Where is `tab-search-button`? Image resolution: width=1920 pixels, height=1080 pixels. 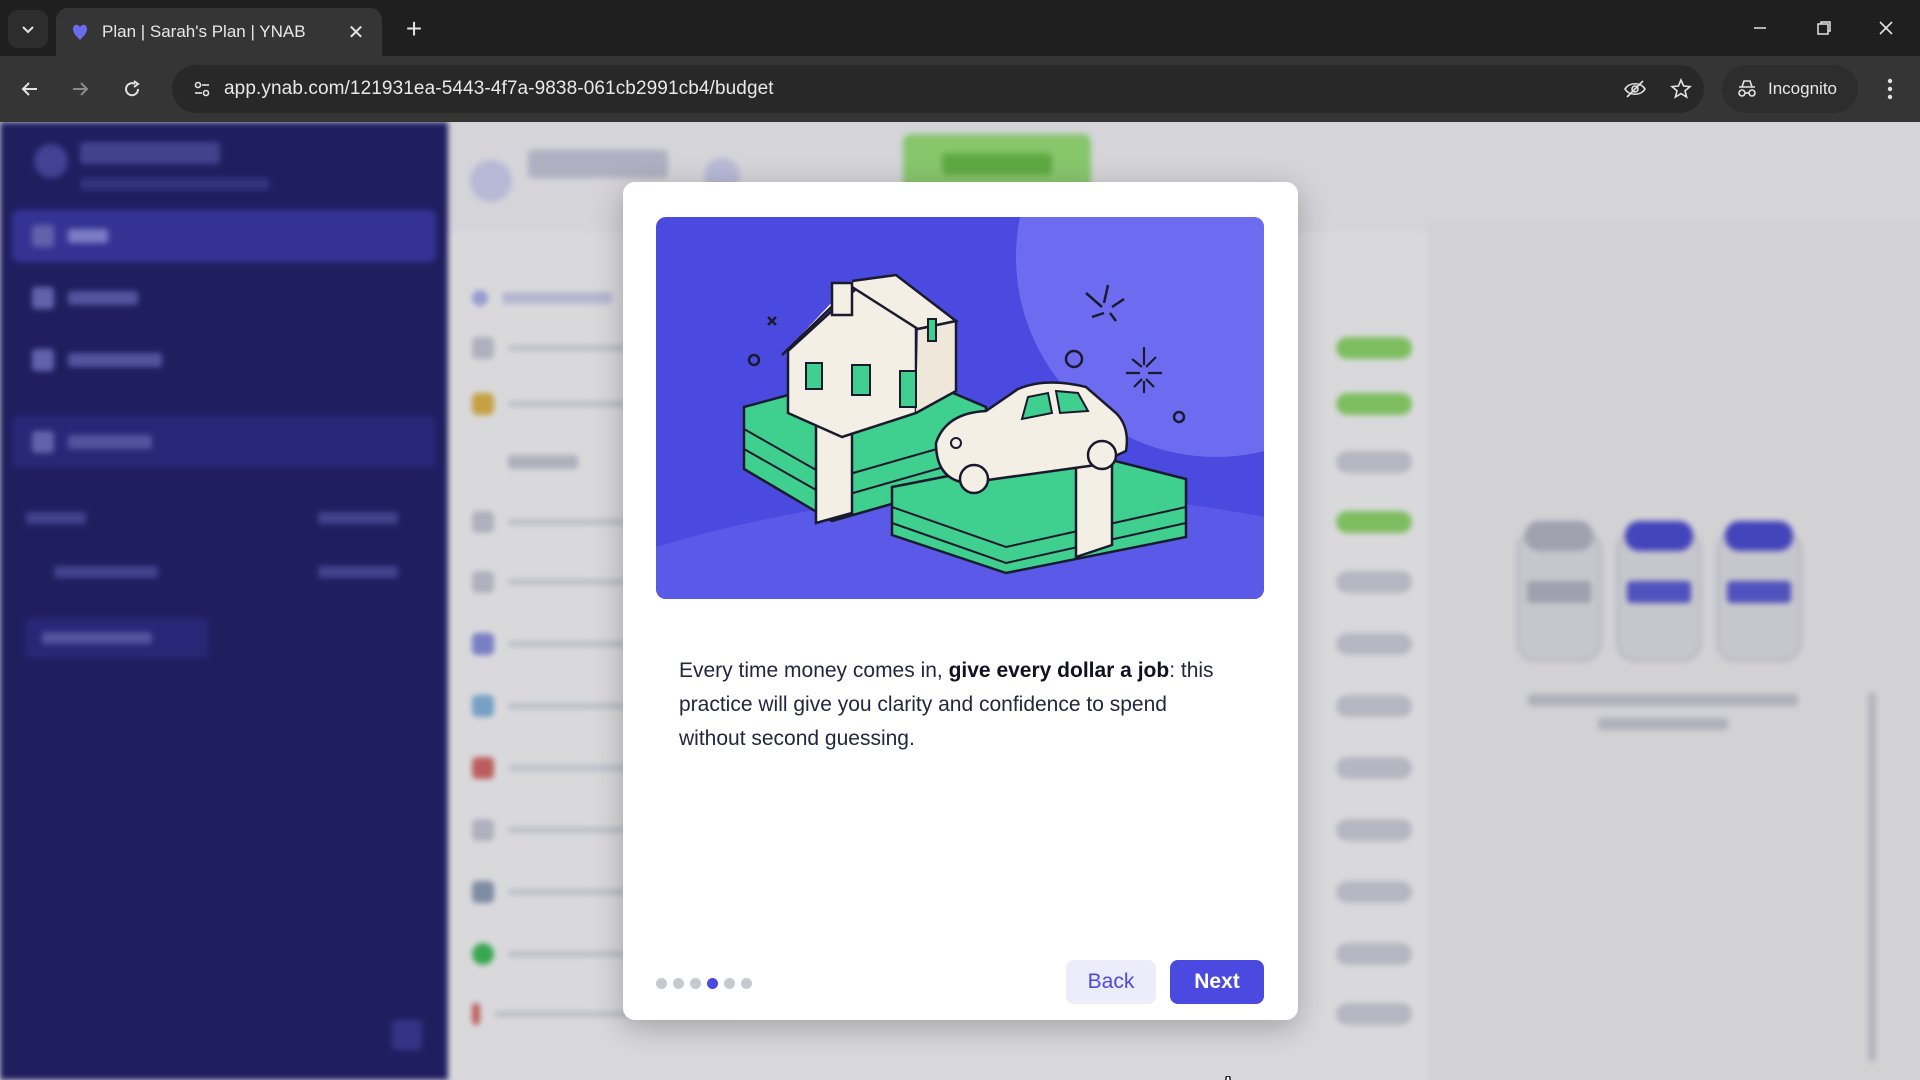
tab-search-button is located at coordinates (28, 29).